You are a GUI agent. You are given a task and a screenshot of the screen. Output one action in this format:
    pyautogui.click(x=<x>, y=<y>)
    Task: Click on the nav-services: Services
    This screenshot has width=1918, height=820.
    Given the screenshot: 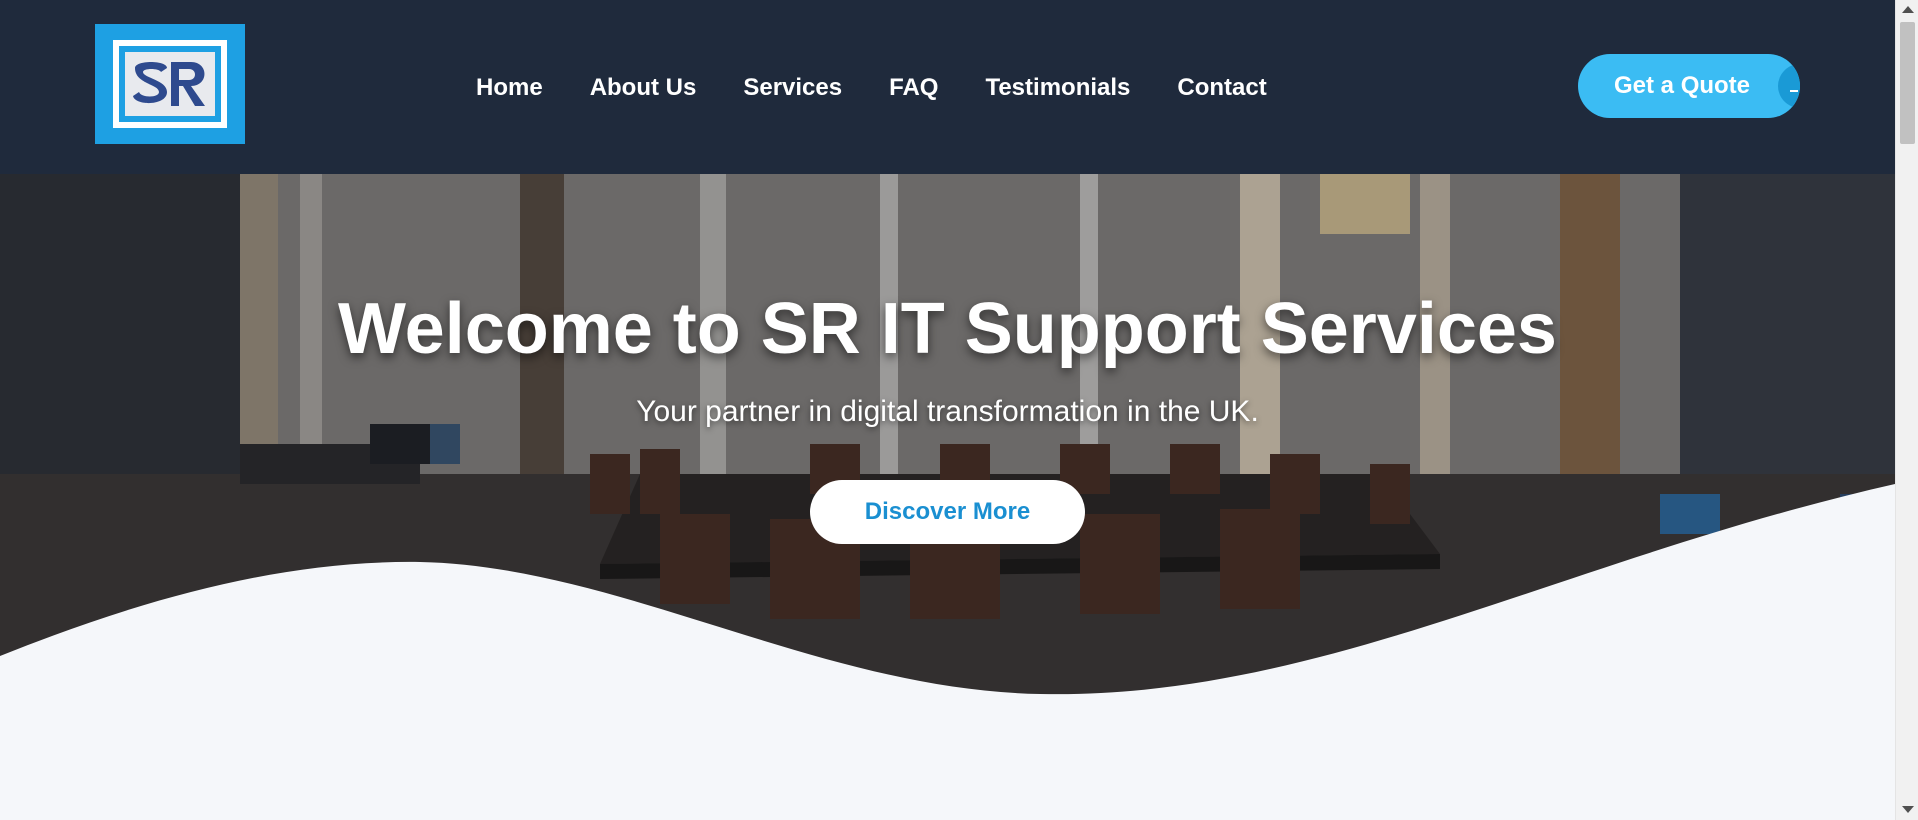 What is the action you would take?
    pyautogui.click(x=792, y=88)
    